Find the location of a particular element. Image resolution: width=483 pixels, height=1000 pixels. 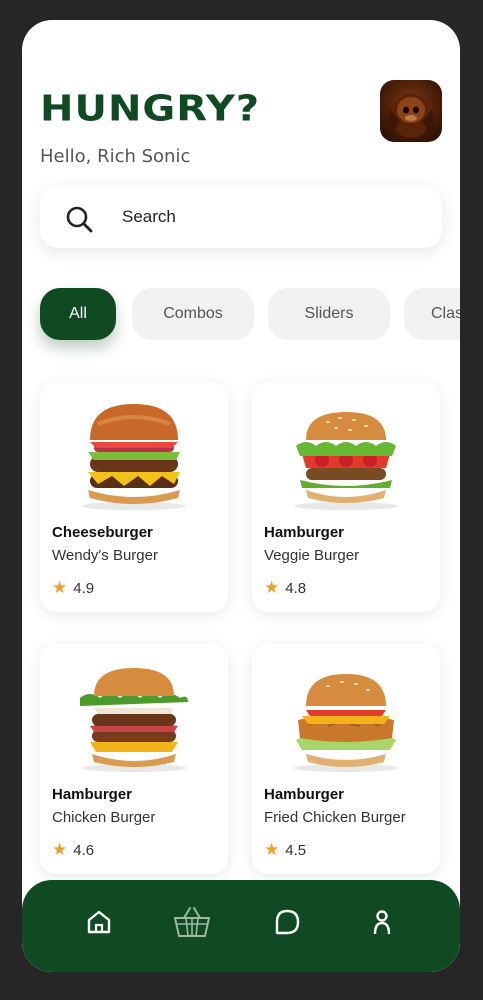

category-chip-label: Combos is located at coordinates (193, 313).